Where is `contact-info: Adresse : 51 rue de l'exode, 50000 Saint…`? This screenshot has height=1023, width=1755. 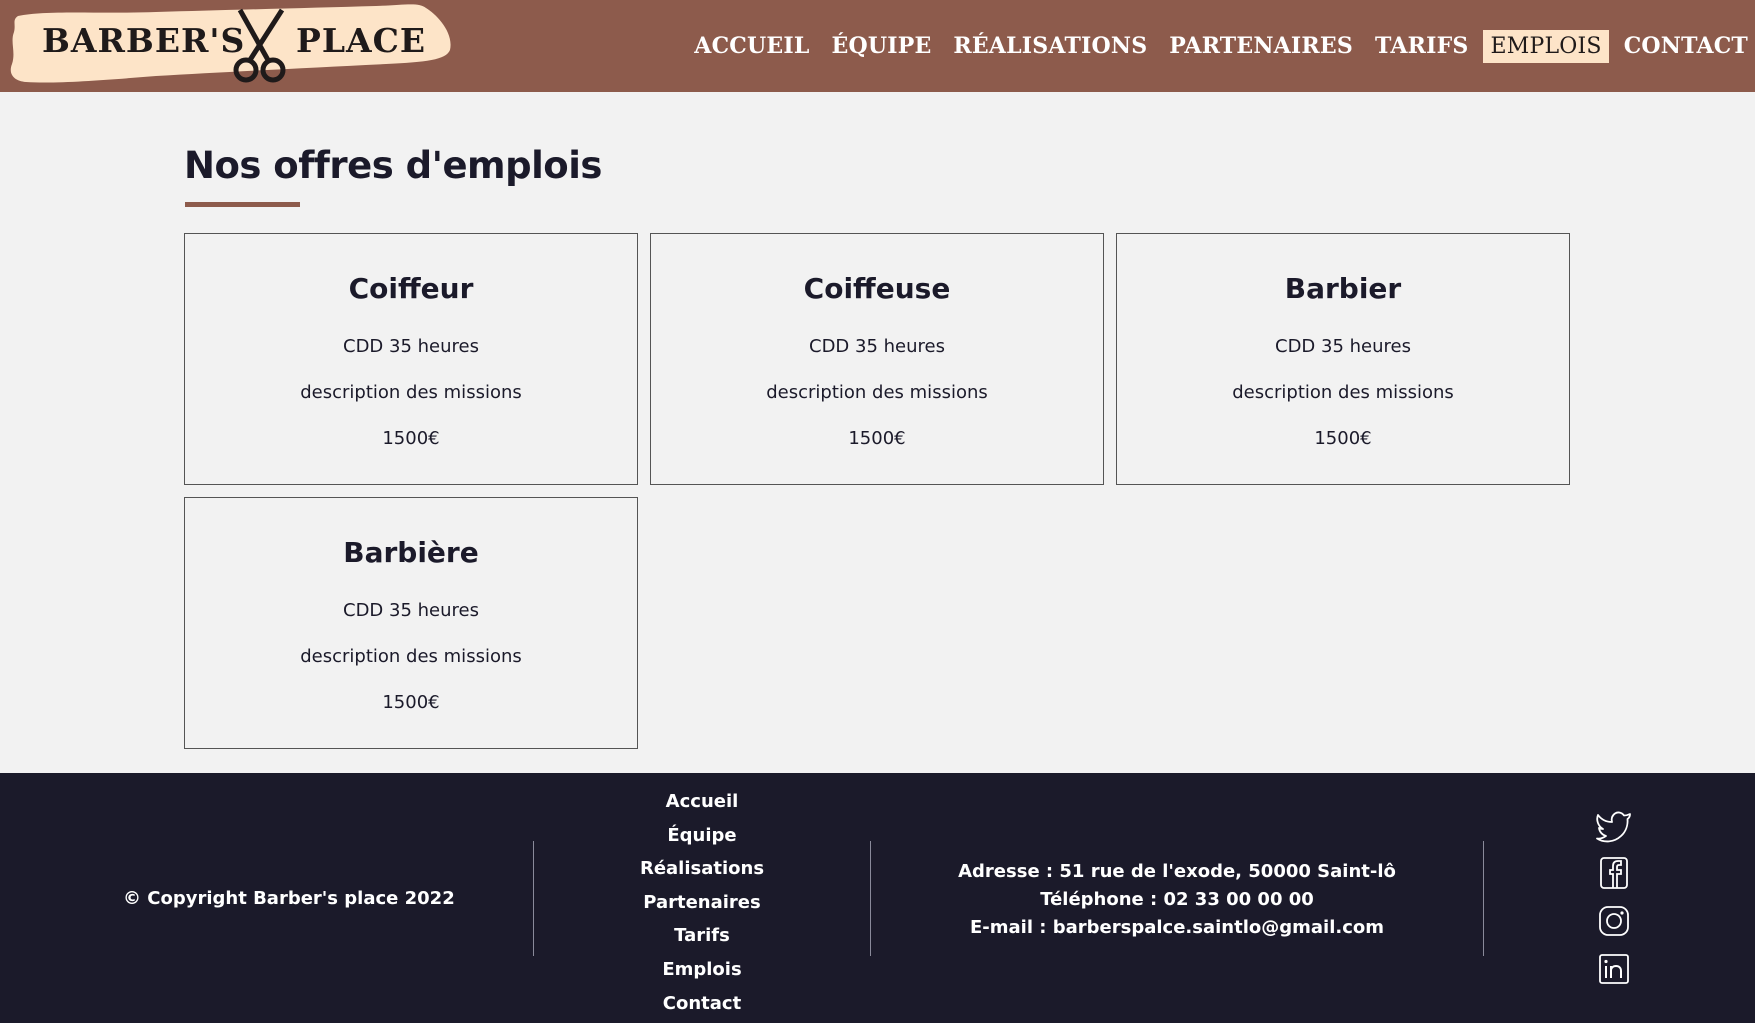 contact-info: Adresse : 51 rue de l'exode, 50000 Saint… is located at coordinates (1177, 900).